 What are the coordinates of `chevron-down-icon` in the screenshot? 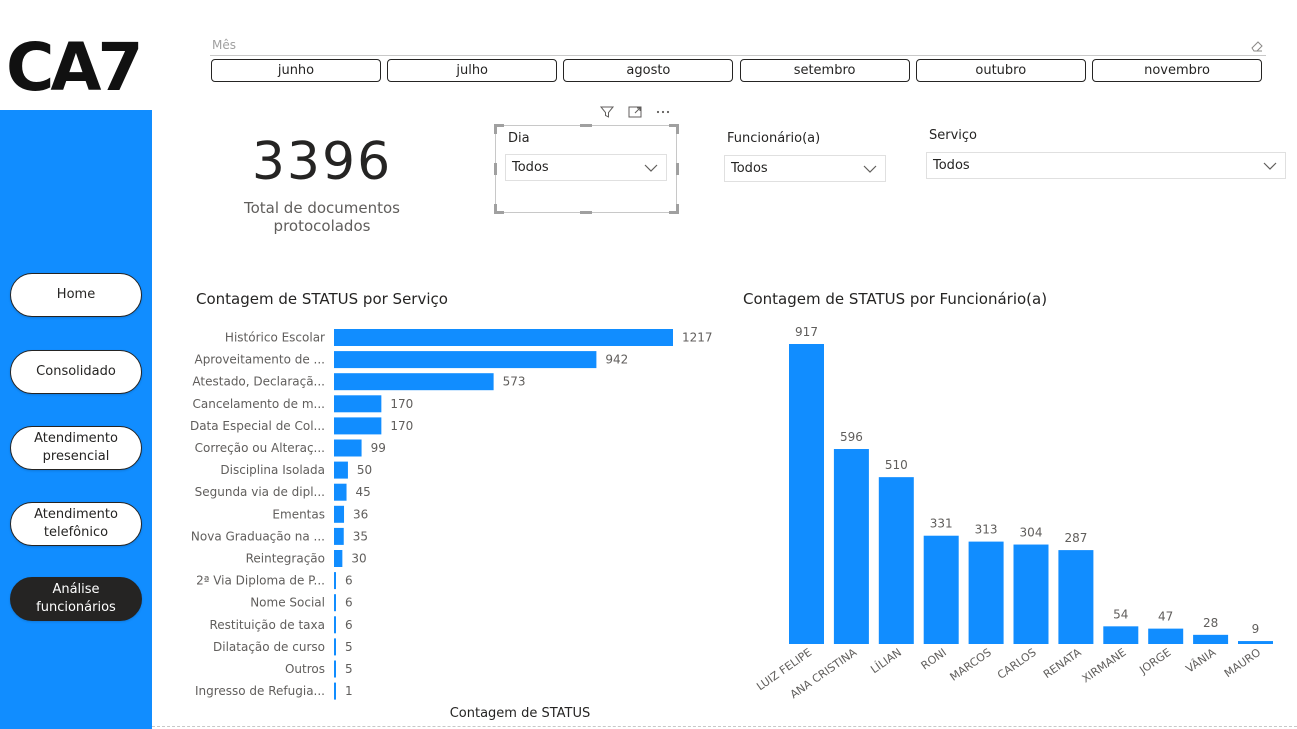 It's located at (870, 169).